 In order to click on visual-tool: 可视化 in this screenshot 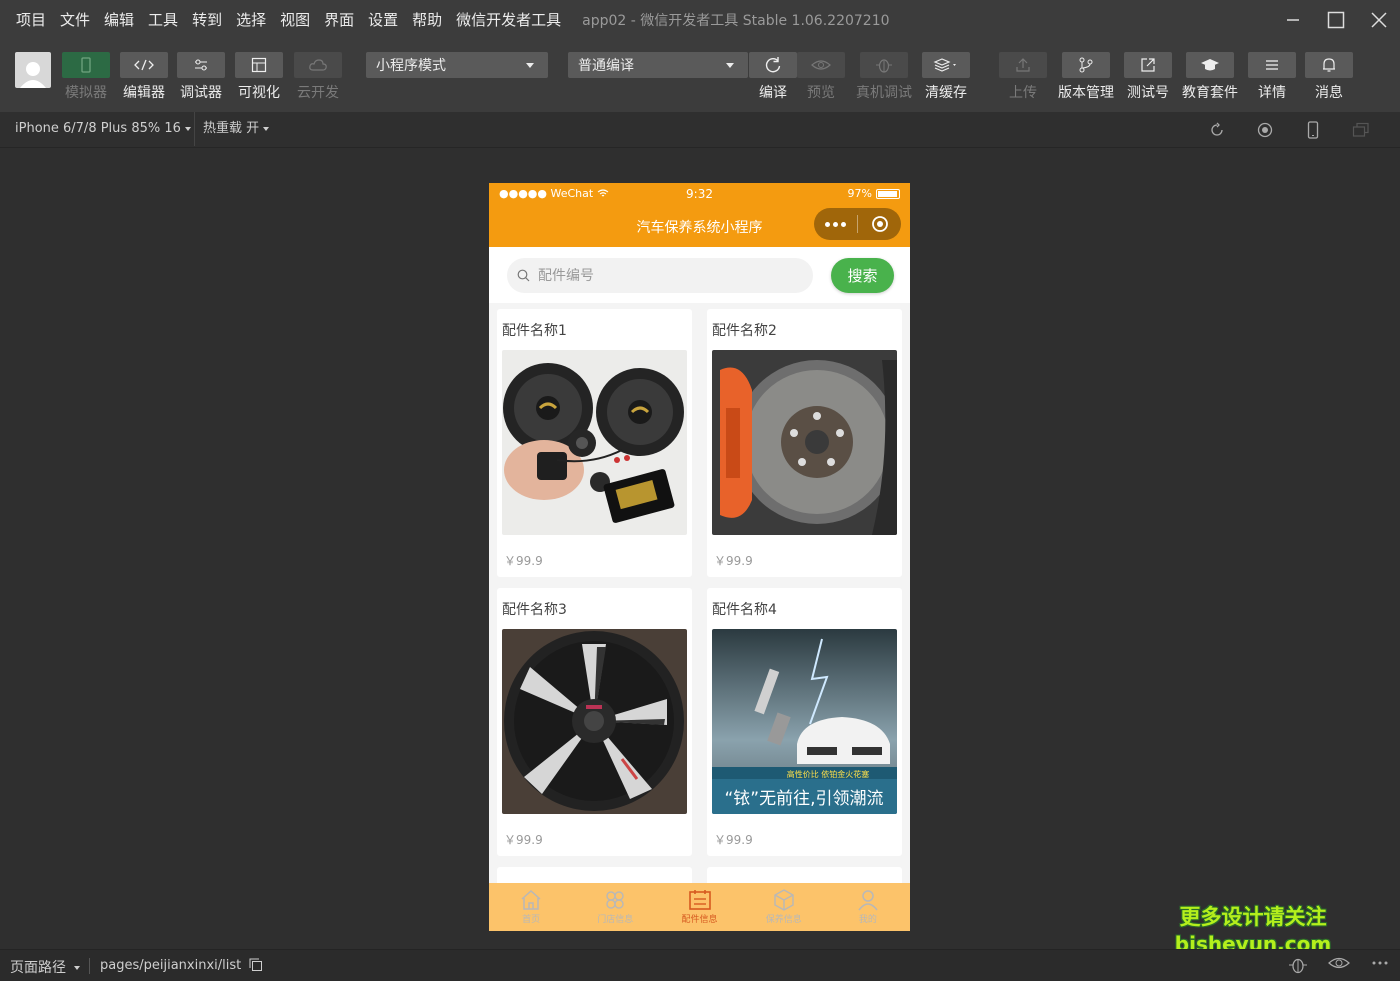, I will do `click(259, 76)`.